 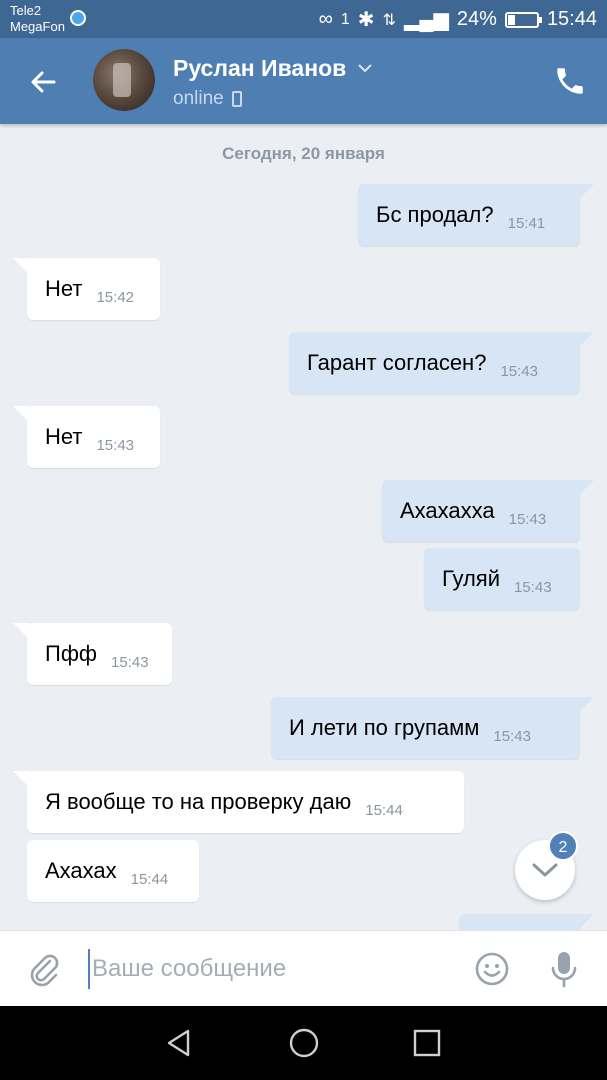 What do you see at coordinates (115, 297) in the screenshot?
I see `message-time: 15:42` at bounding box center [115, 297].